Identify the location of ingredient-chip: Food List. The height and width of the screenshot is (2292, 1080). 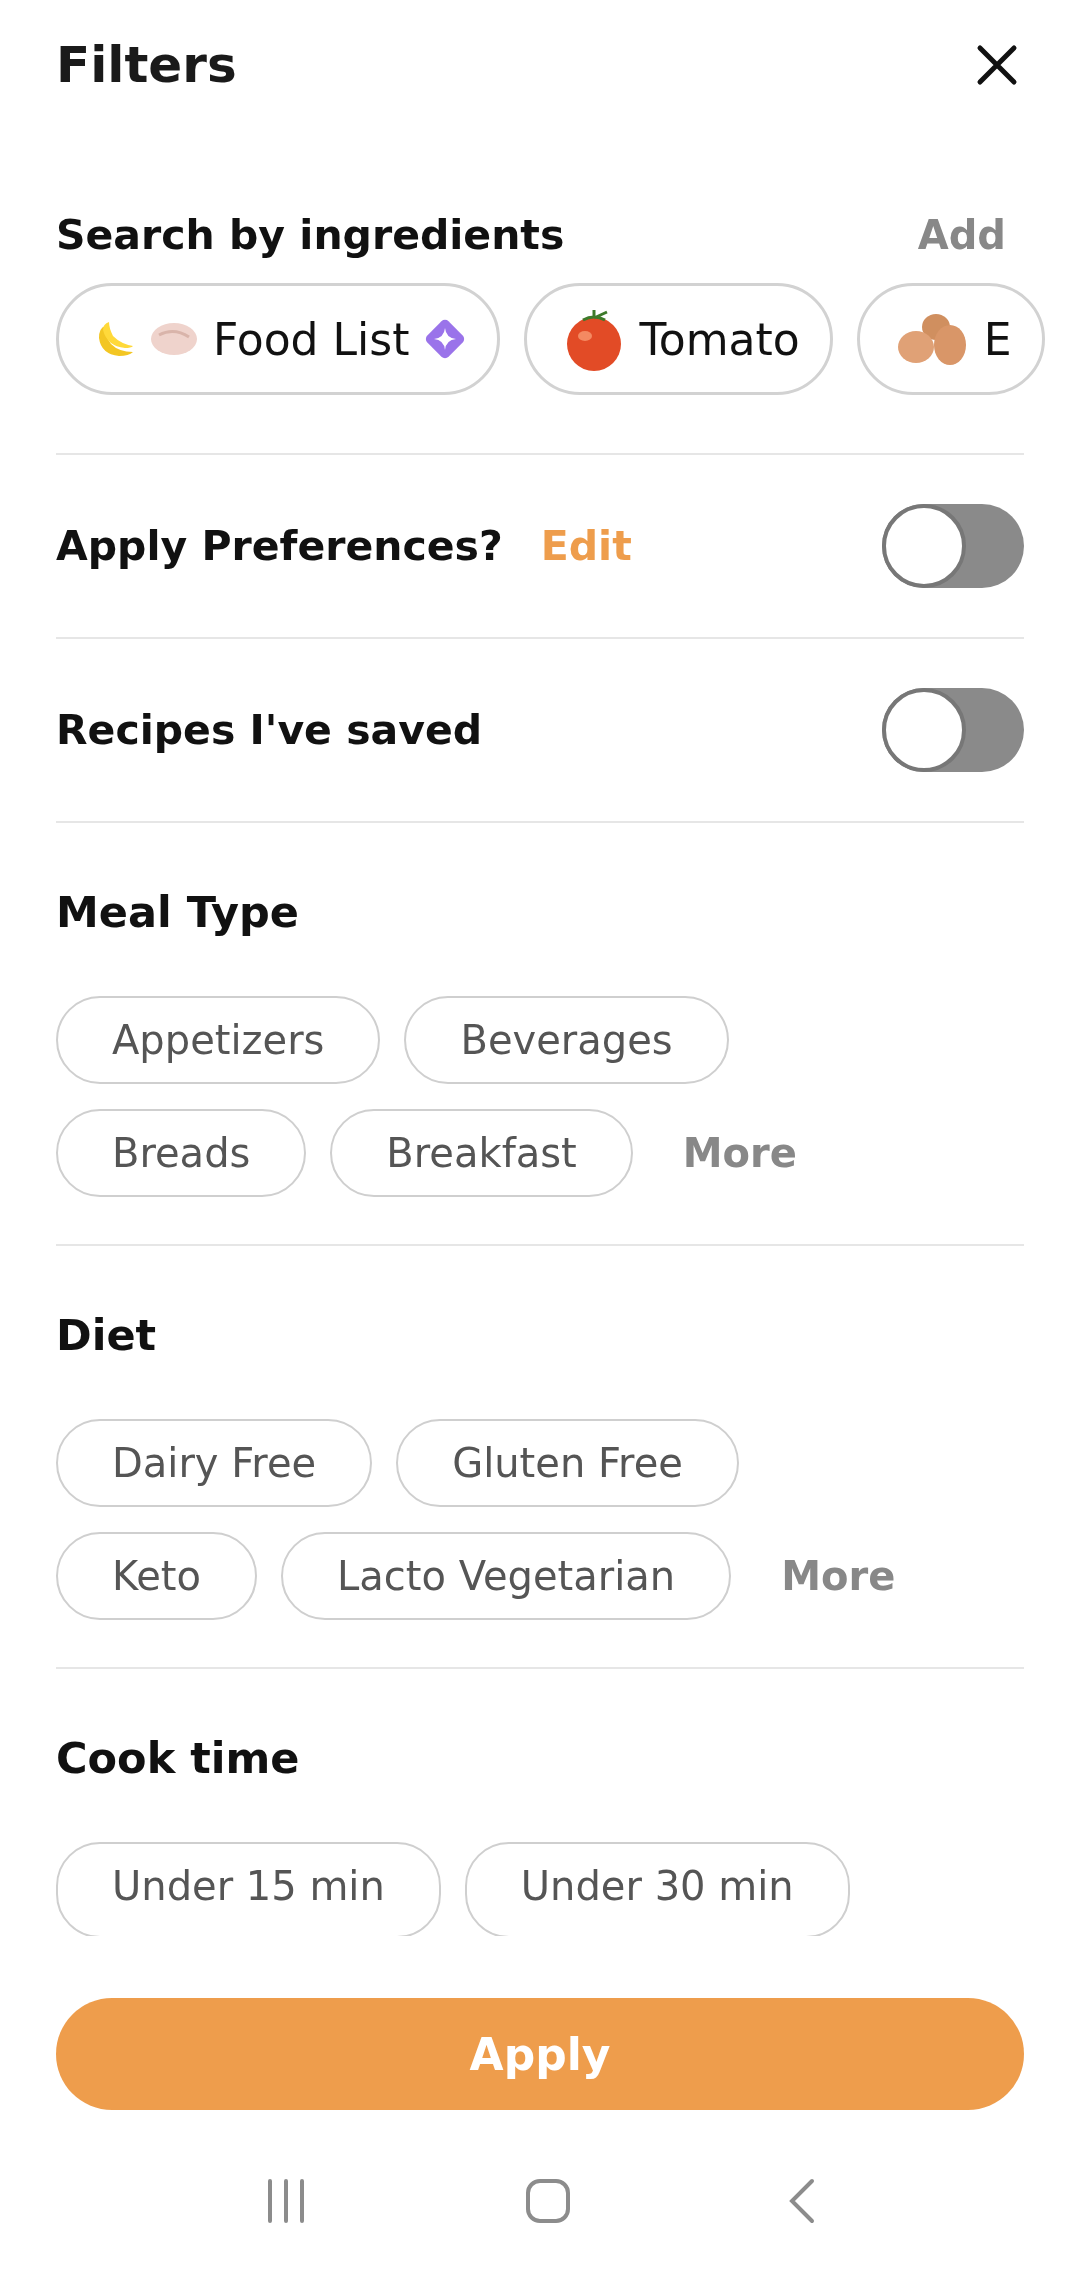
(278, 339).